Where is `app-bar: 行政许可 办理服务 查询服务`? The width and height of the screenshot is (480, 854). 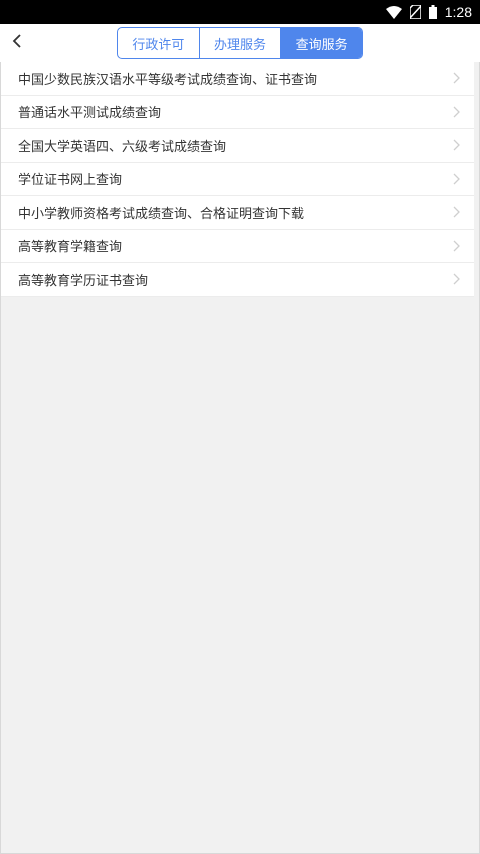
app-bar: 行政许可 办理服务 查询服务 is located at coordinates (240, 43).